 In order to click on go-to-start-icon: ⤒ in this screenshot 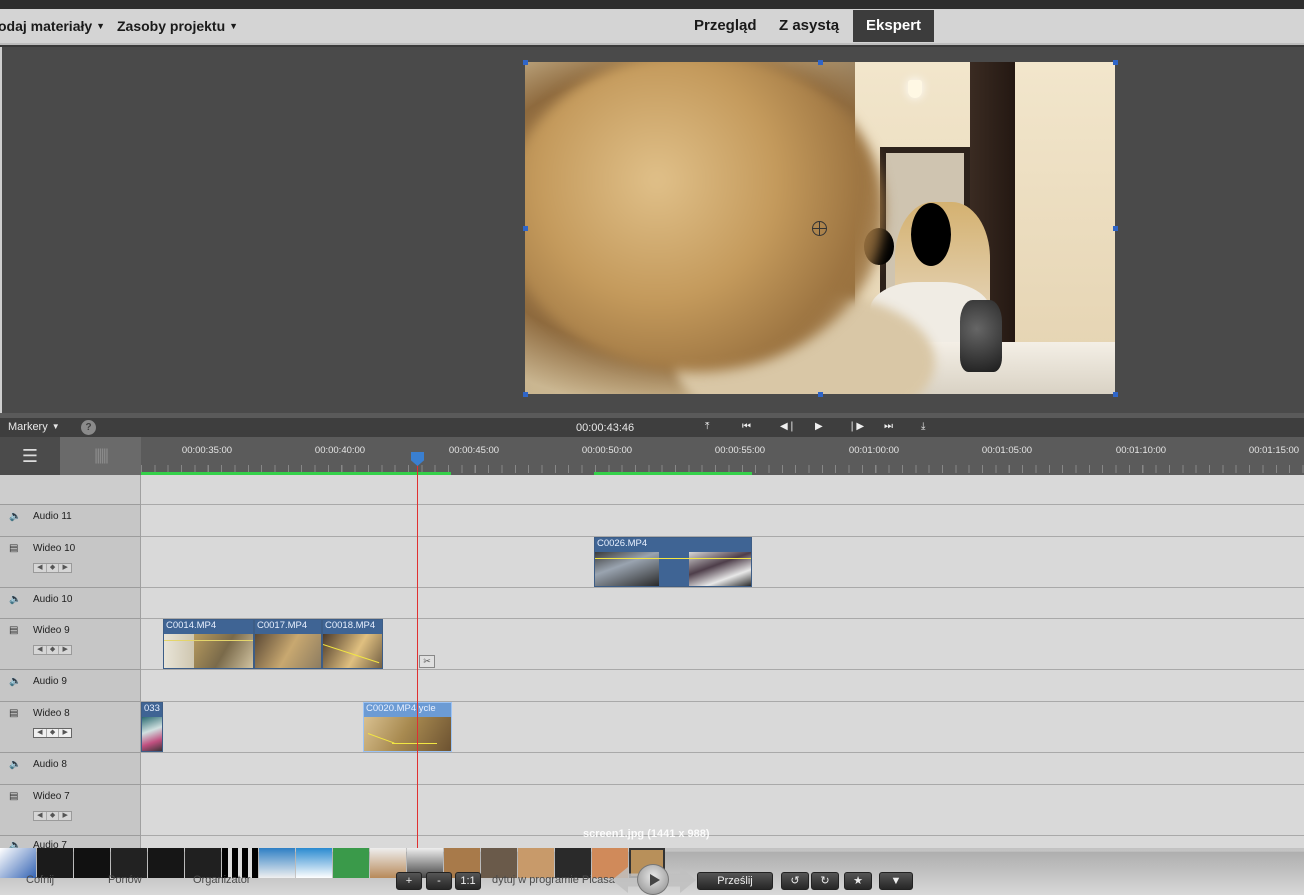, I will do `click(707, 426)`.